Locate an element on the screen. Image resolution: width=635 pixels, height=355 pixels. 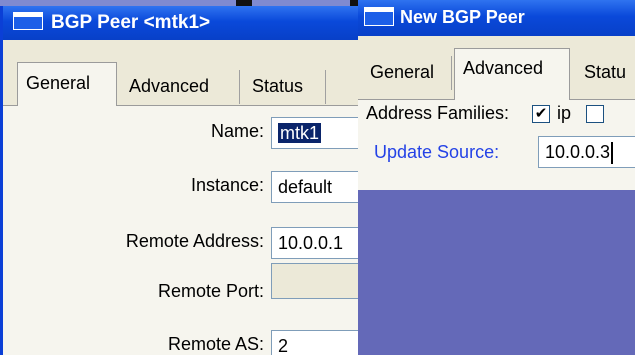
address-family-ip-checkbox: ✔ is located at coordinates (541, 114).